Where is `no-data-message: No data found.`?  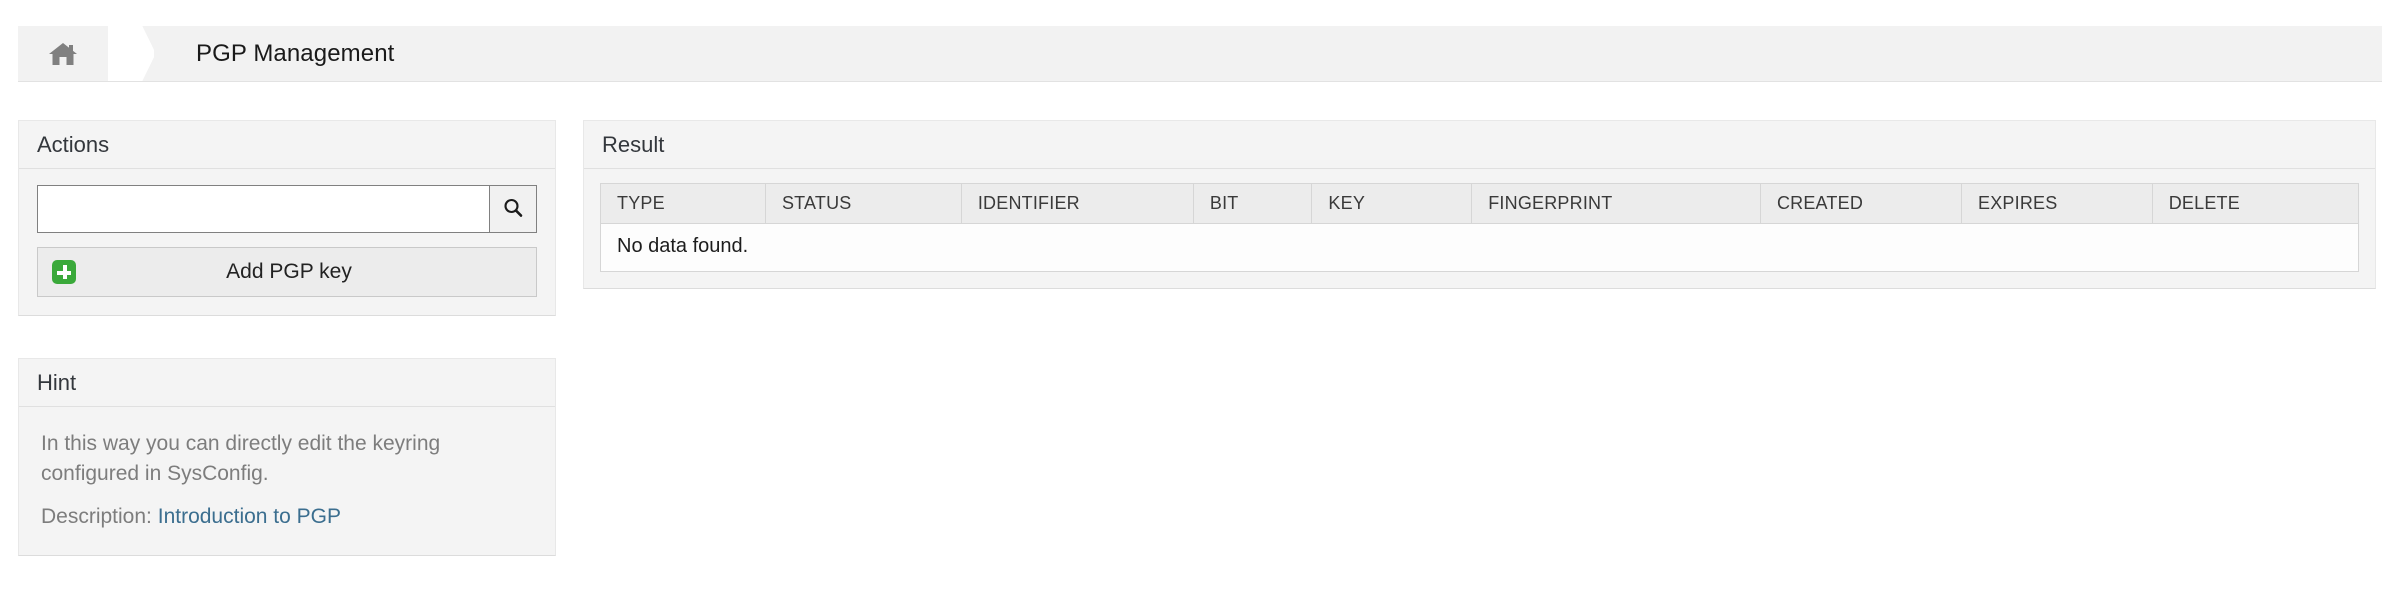
no-data-message: No data found. is located at coordinates (1479, 247).